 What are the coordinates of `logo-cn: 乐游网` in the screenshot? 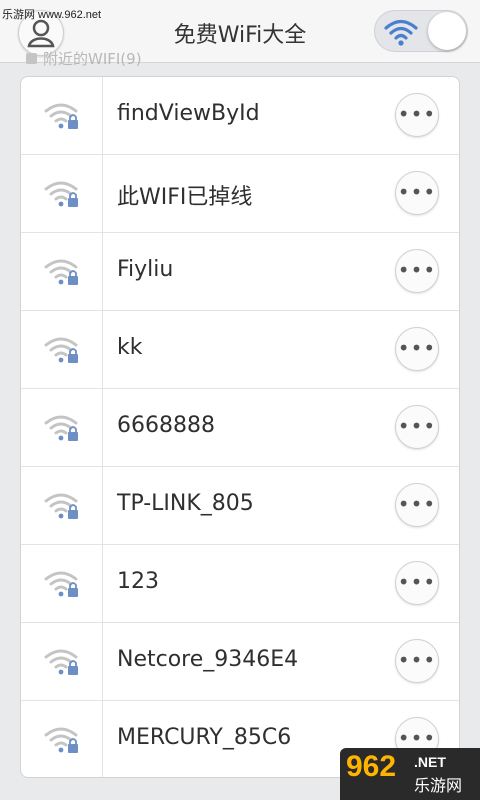 It's located at (438, 785).